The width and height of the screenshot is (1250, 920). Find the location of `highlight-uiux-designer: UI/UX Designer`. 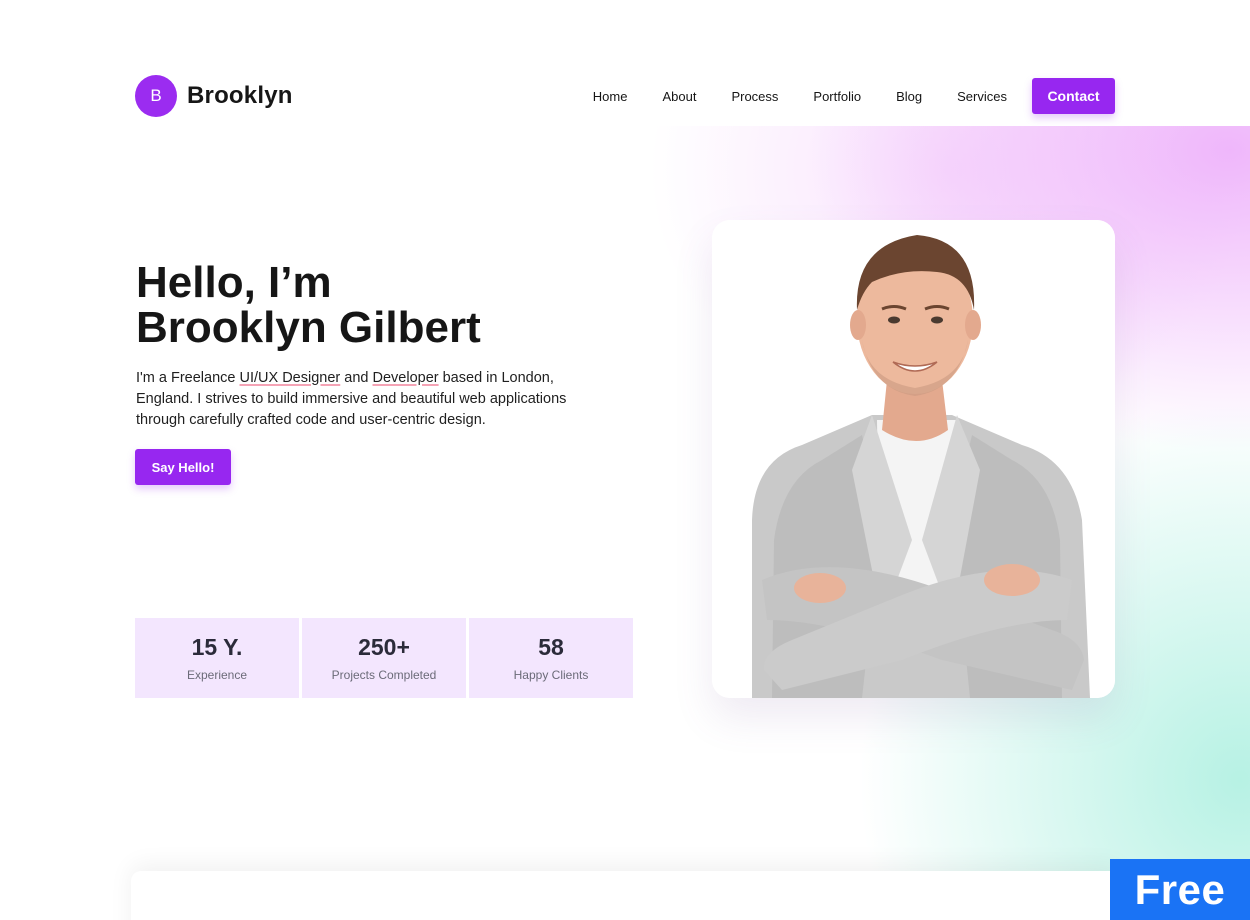

highlight-uiux-designer: UI/UX Designer is located at coordinates (290, 378).